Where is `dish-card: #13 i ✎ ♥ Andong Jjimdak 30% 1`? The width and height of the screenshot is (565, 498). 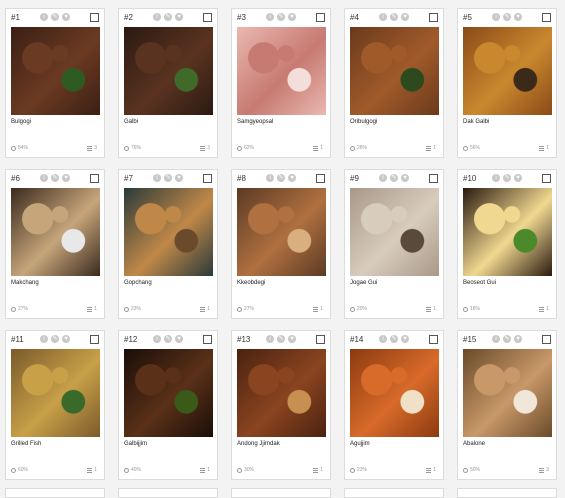
dish-card: #13 i ✎ ♥ Andong Jjimdak 30% 1 is located at coordinates (281, 405).